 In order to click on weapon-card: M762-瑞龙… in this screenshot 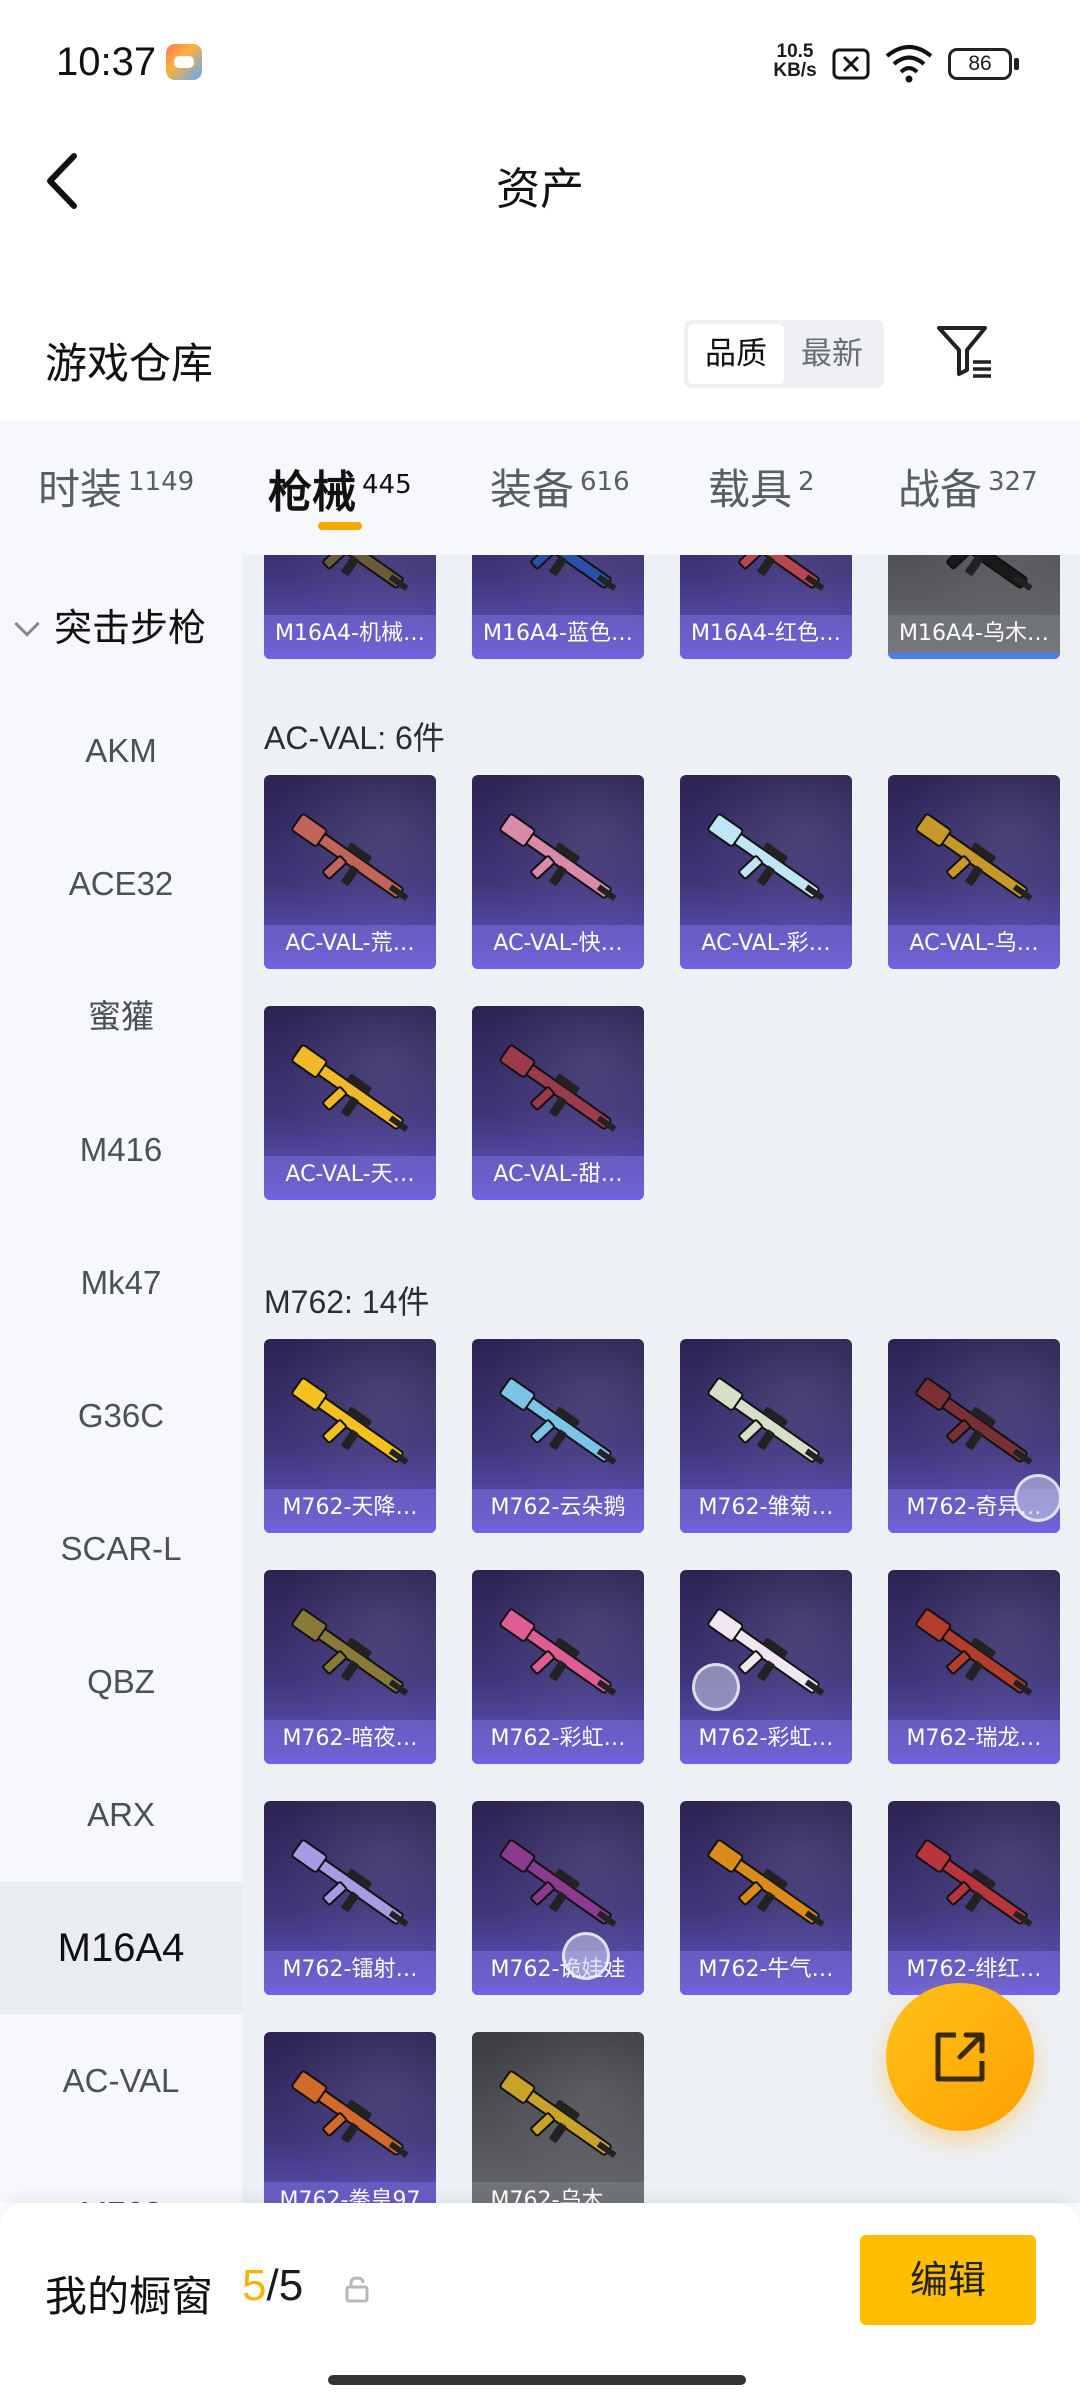, I will do `click(974, 1667)`.